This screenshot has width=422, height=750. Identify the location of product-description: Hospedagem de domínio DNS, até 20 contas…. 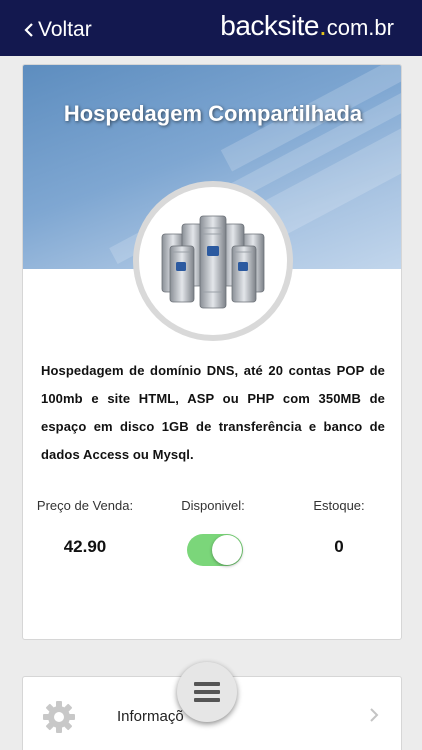
(213, 412).